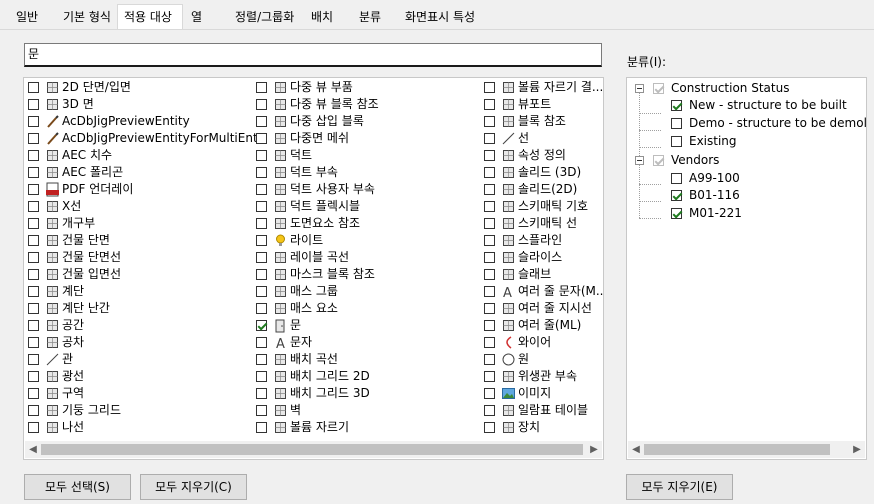 This screenshot has width=874, height=504. What do you see at coordinates (370, 155) in the screenshot?
I see `object-type-item: 덕트` at bounding box center [370, 155].